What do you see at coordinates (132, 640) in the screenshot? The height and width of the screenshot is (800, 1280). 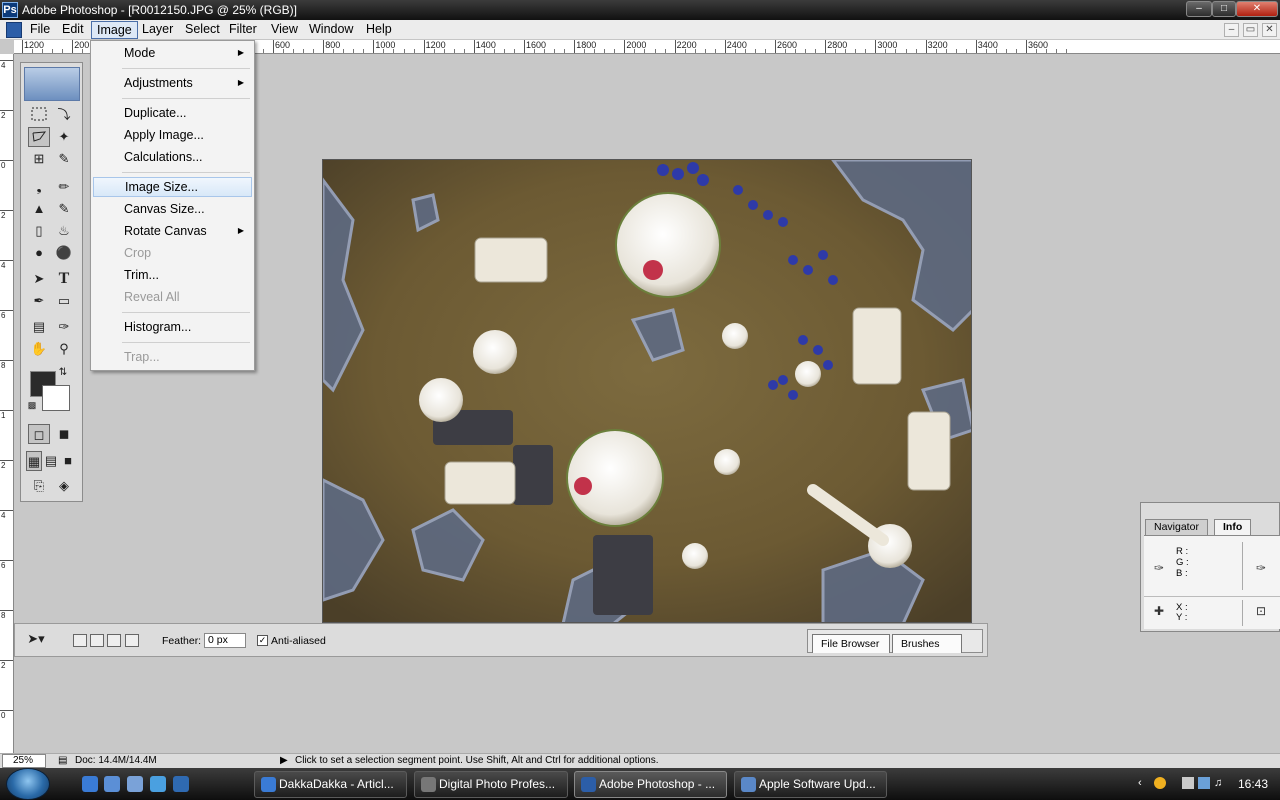 I see `intersect-selection-icon` at bounding box center [132, 640].